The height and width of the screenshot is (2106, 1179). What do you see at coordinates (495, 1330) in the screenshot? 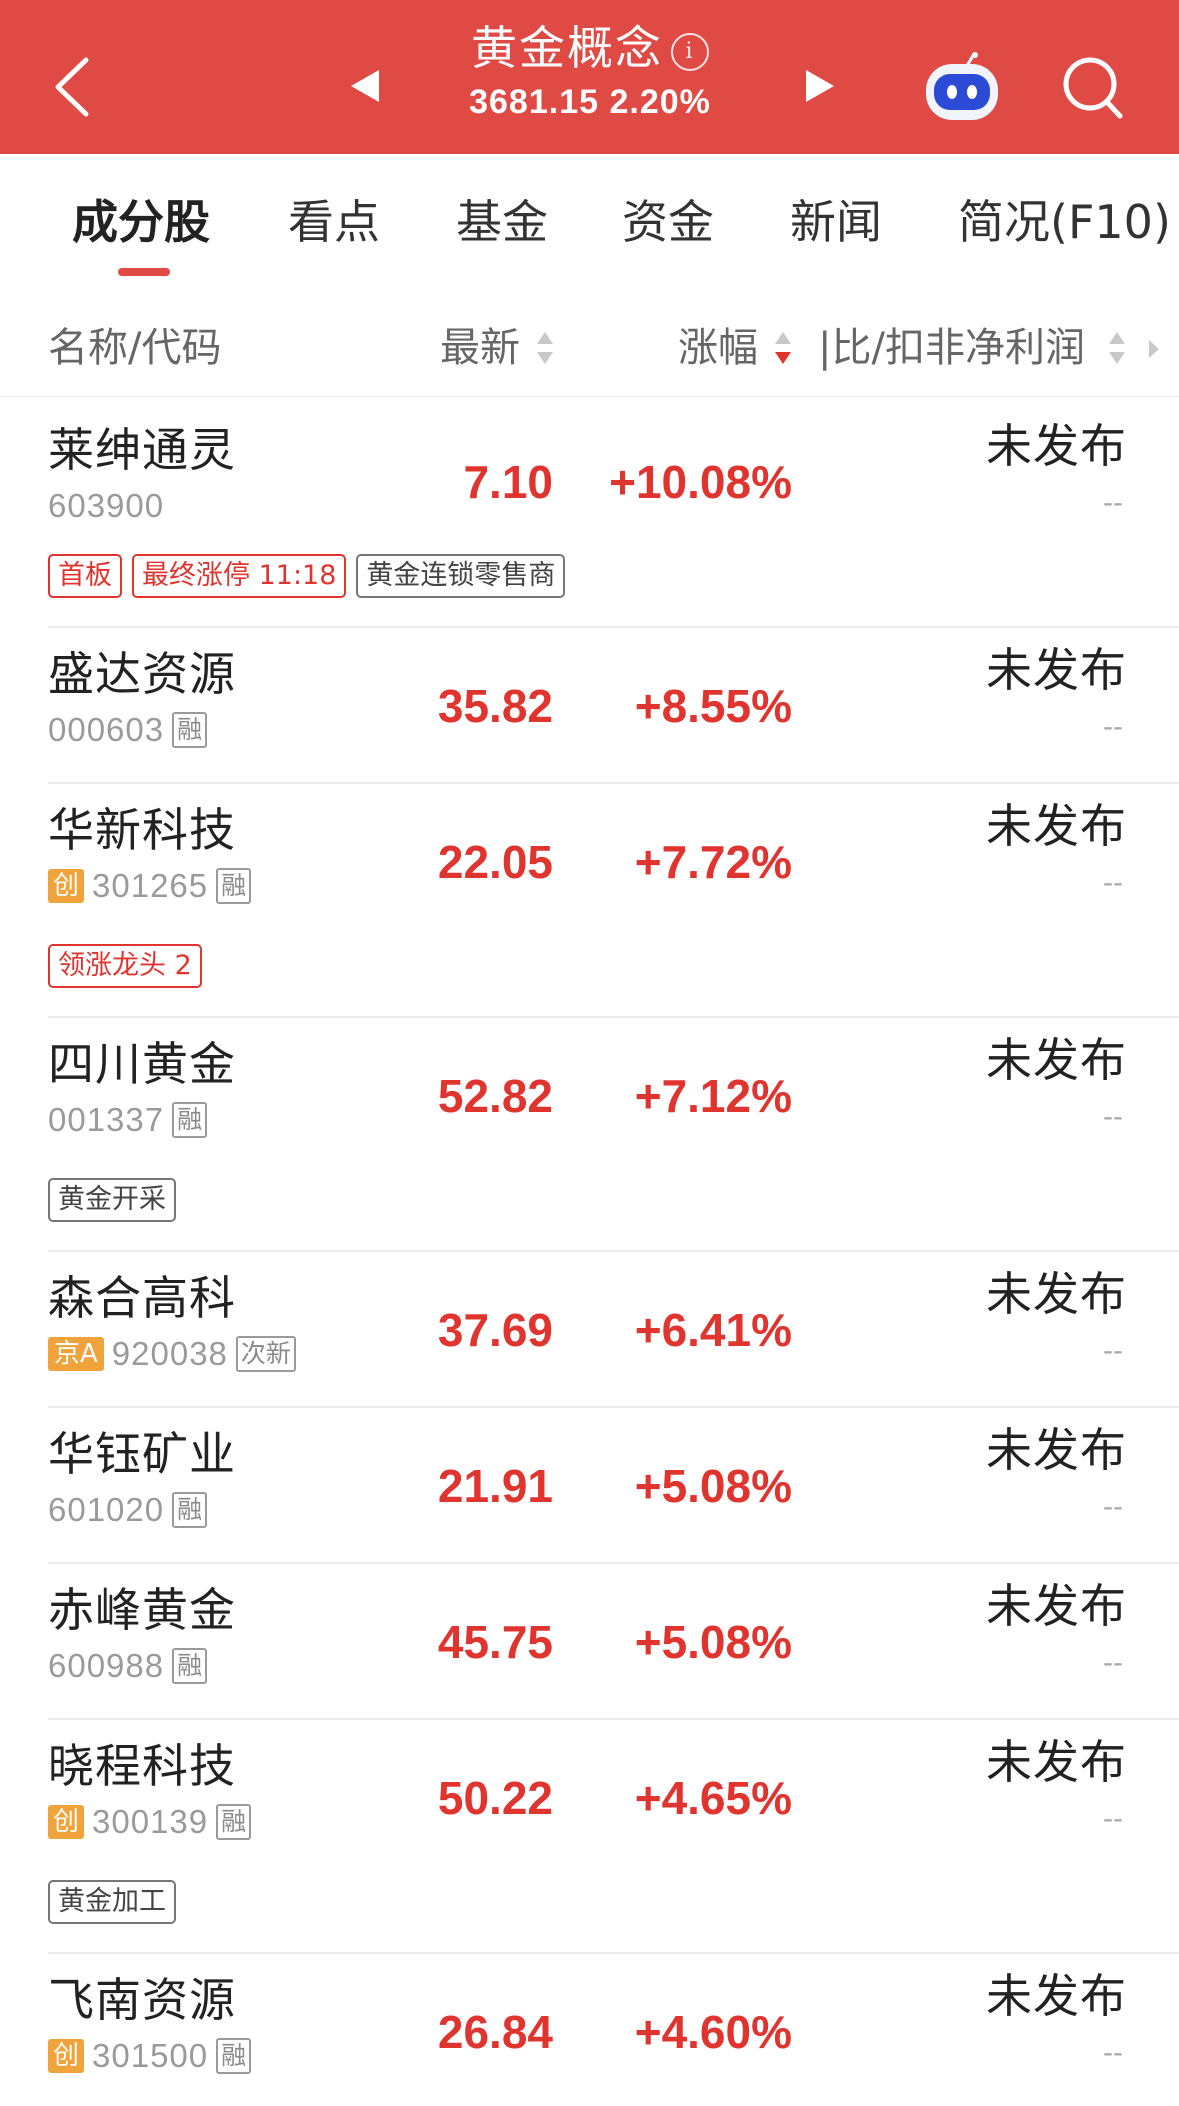
I see `stock-price: 37.69` at bounding box center [495, 1330].